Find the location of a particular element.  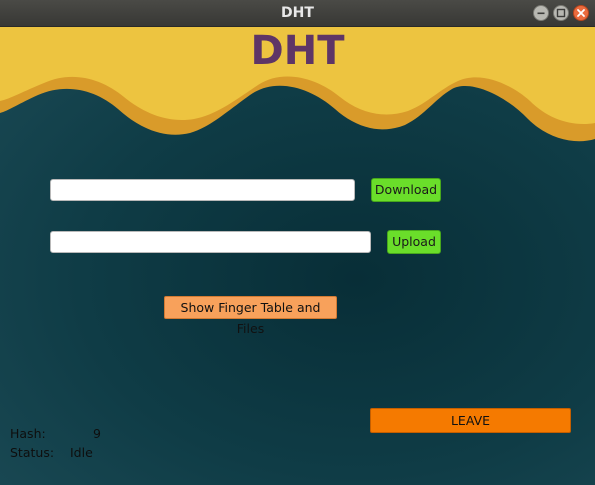

minimize-icon is located at coordinates (541, 13).